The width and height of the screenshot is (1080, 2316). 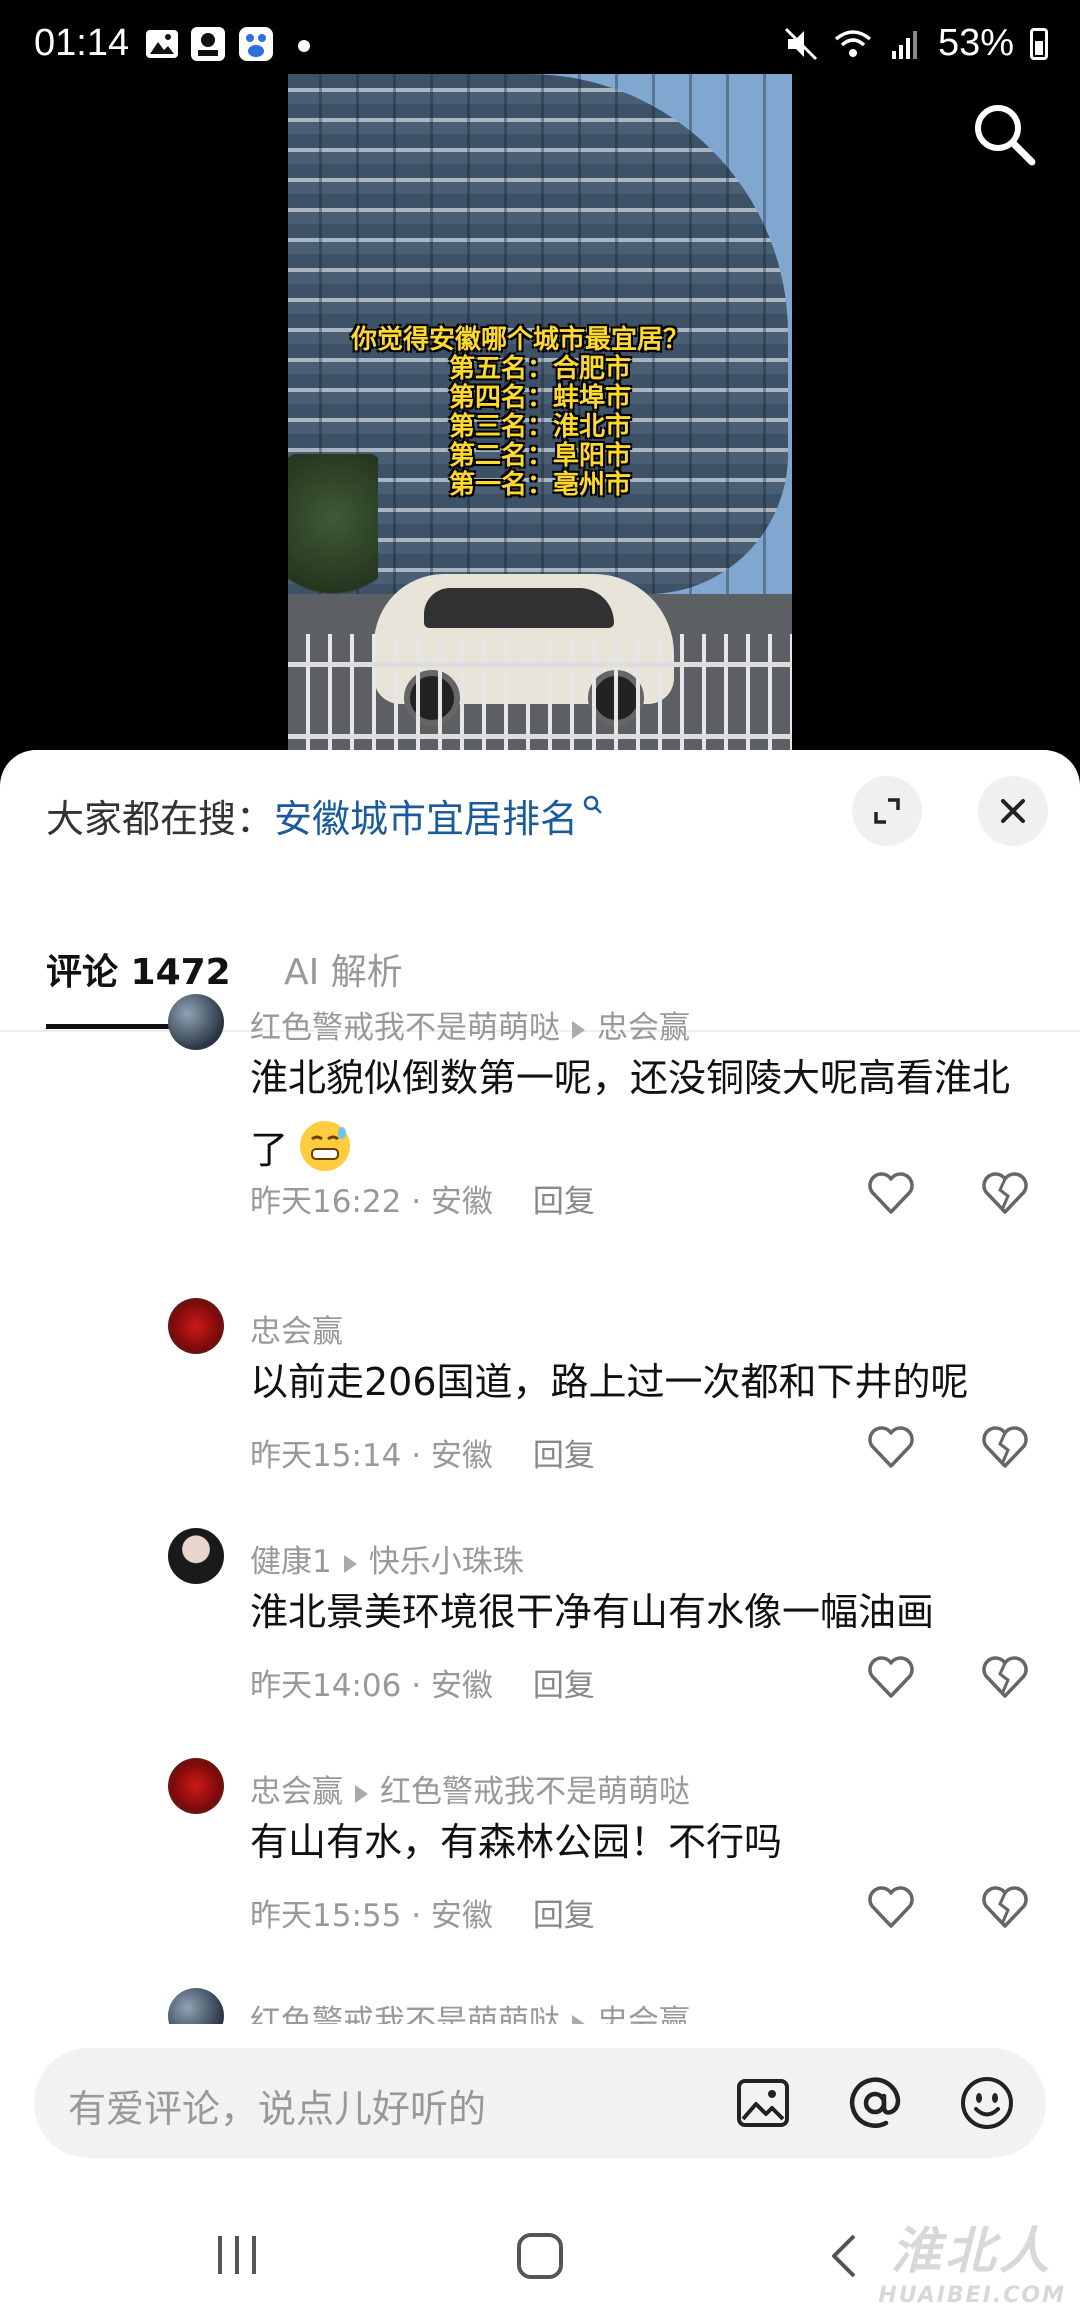 I want to click on comment-meta: 昨天15:14 · 安徽 回复, so click(x=422, y=1452).